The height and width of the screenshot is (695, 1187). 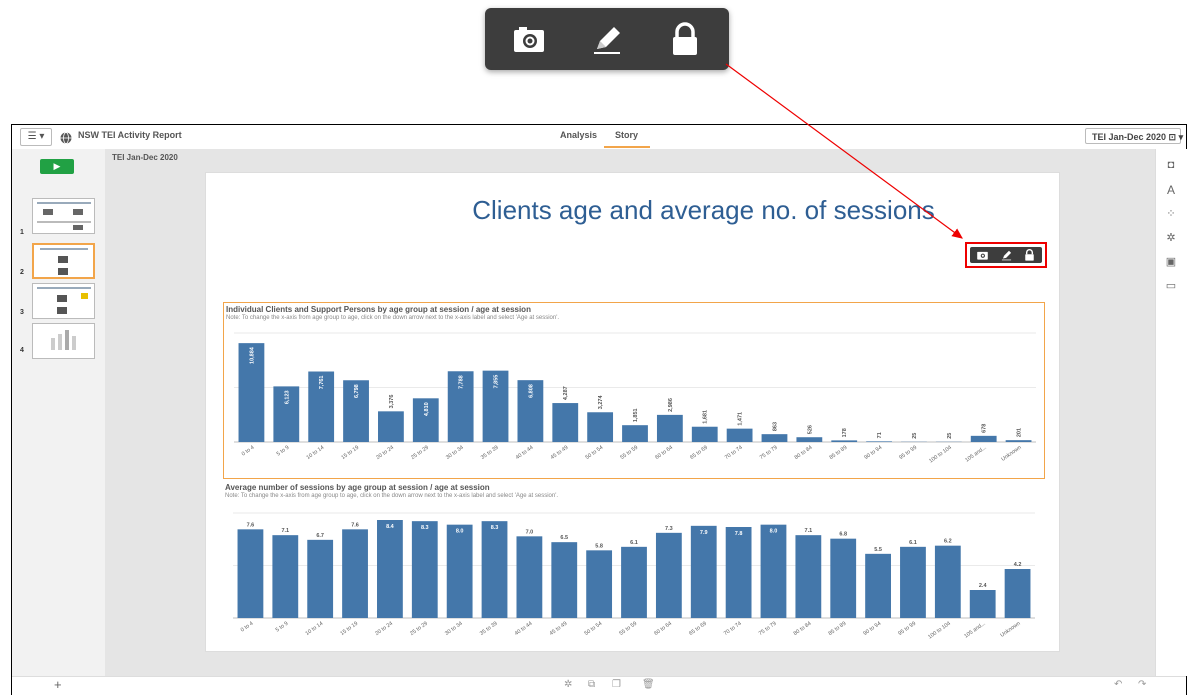 What do you see at coordinates (455, 453) in the screenshot?
I see `x-tick-label: 30 to 34` at bounding box center [455, 453].